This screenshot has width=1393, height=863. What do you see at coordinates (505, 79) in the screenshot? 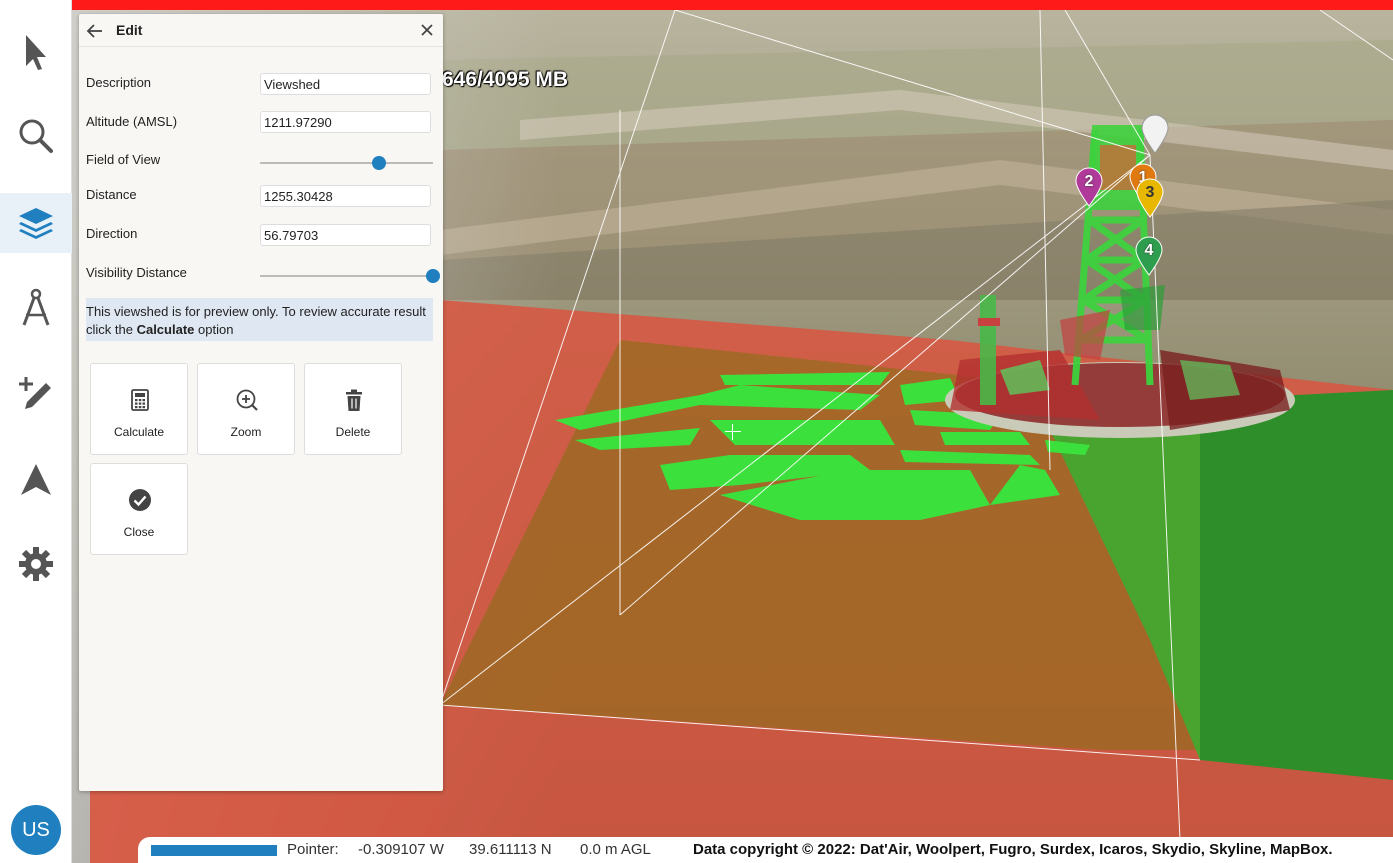
I see `memory-readout: 646/4095 MB` at bounding box center [505, 79].